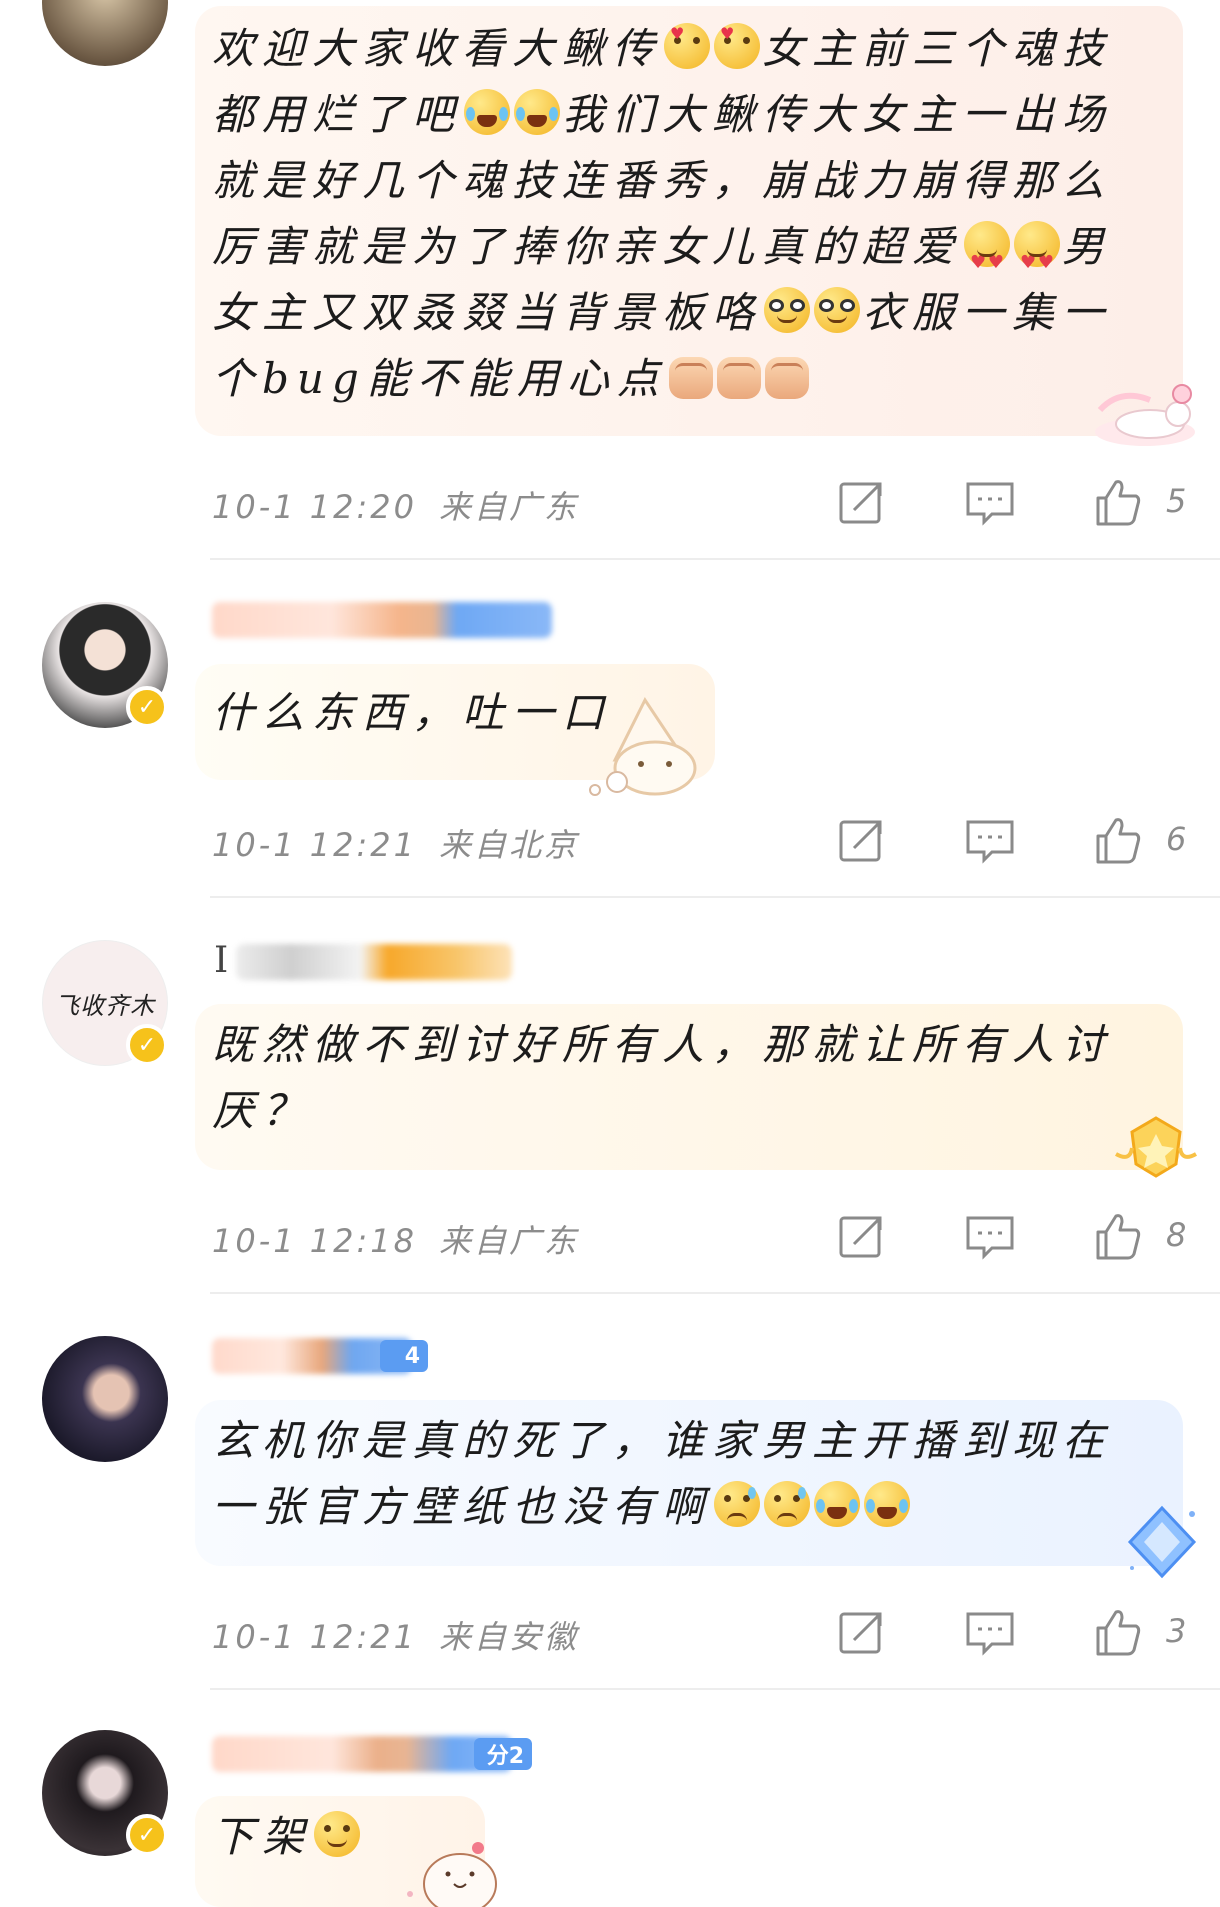  What do you see at coordinates (610, 1799) in the screenshot?
I see `comment-5: ✓ 分2 下架` at bounding box center [610, 1799].